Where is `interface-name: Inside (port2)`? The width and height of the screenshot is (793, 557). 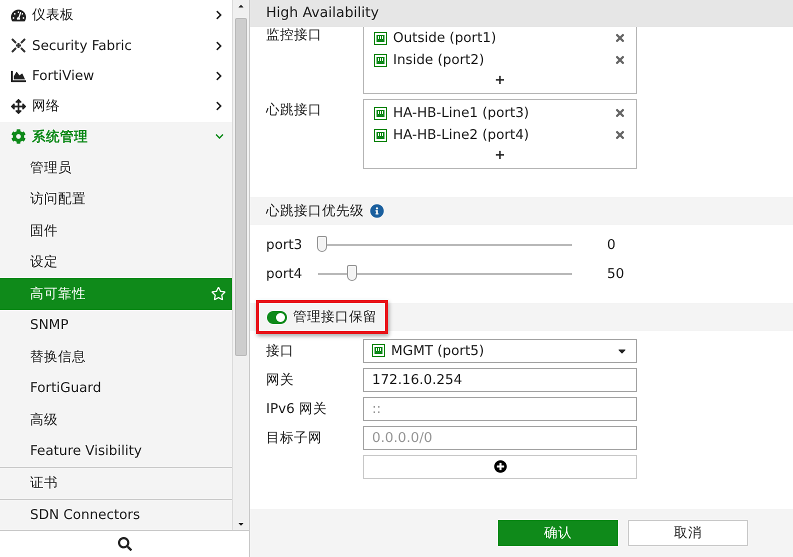 interface-name: Inside (port2) is located at coordinates (439, 60).